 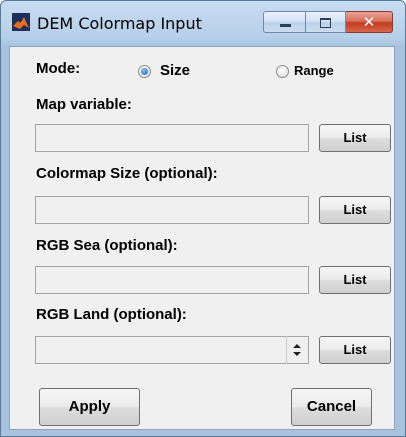 I want to click on cancel-button: Cancel, so click(x=331, y=407).